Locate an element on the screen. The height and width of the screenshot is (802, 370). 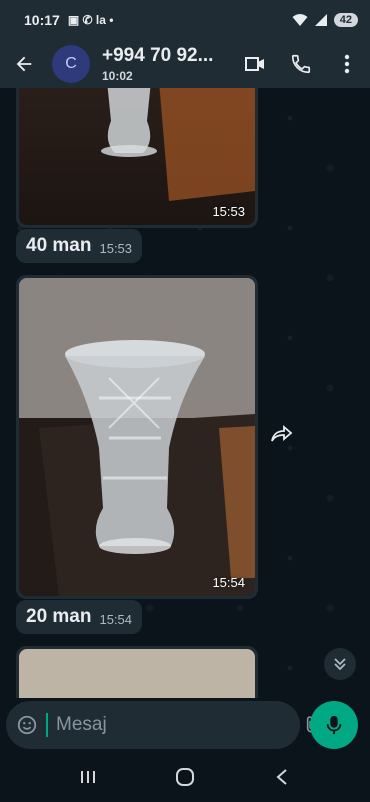
signal-icon is located at coordinates (320, 20).